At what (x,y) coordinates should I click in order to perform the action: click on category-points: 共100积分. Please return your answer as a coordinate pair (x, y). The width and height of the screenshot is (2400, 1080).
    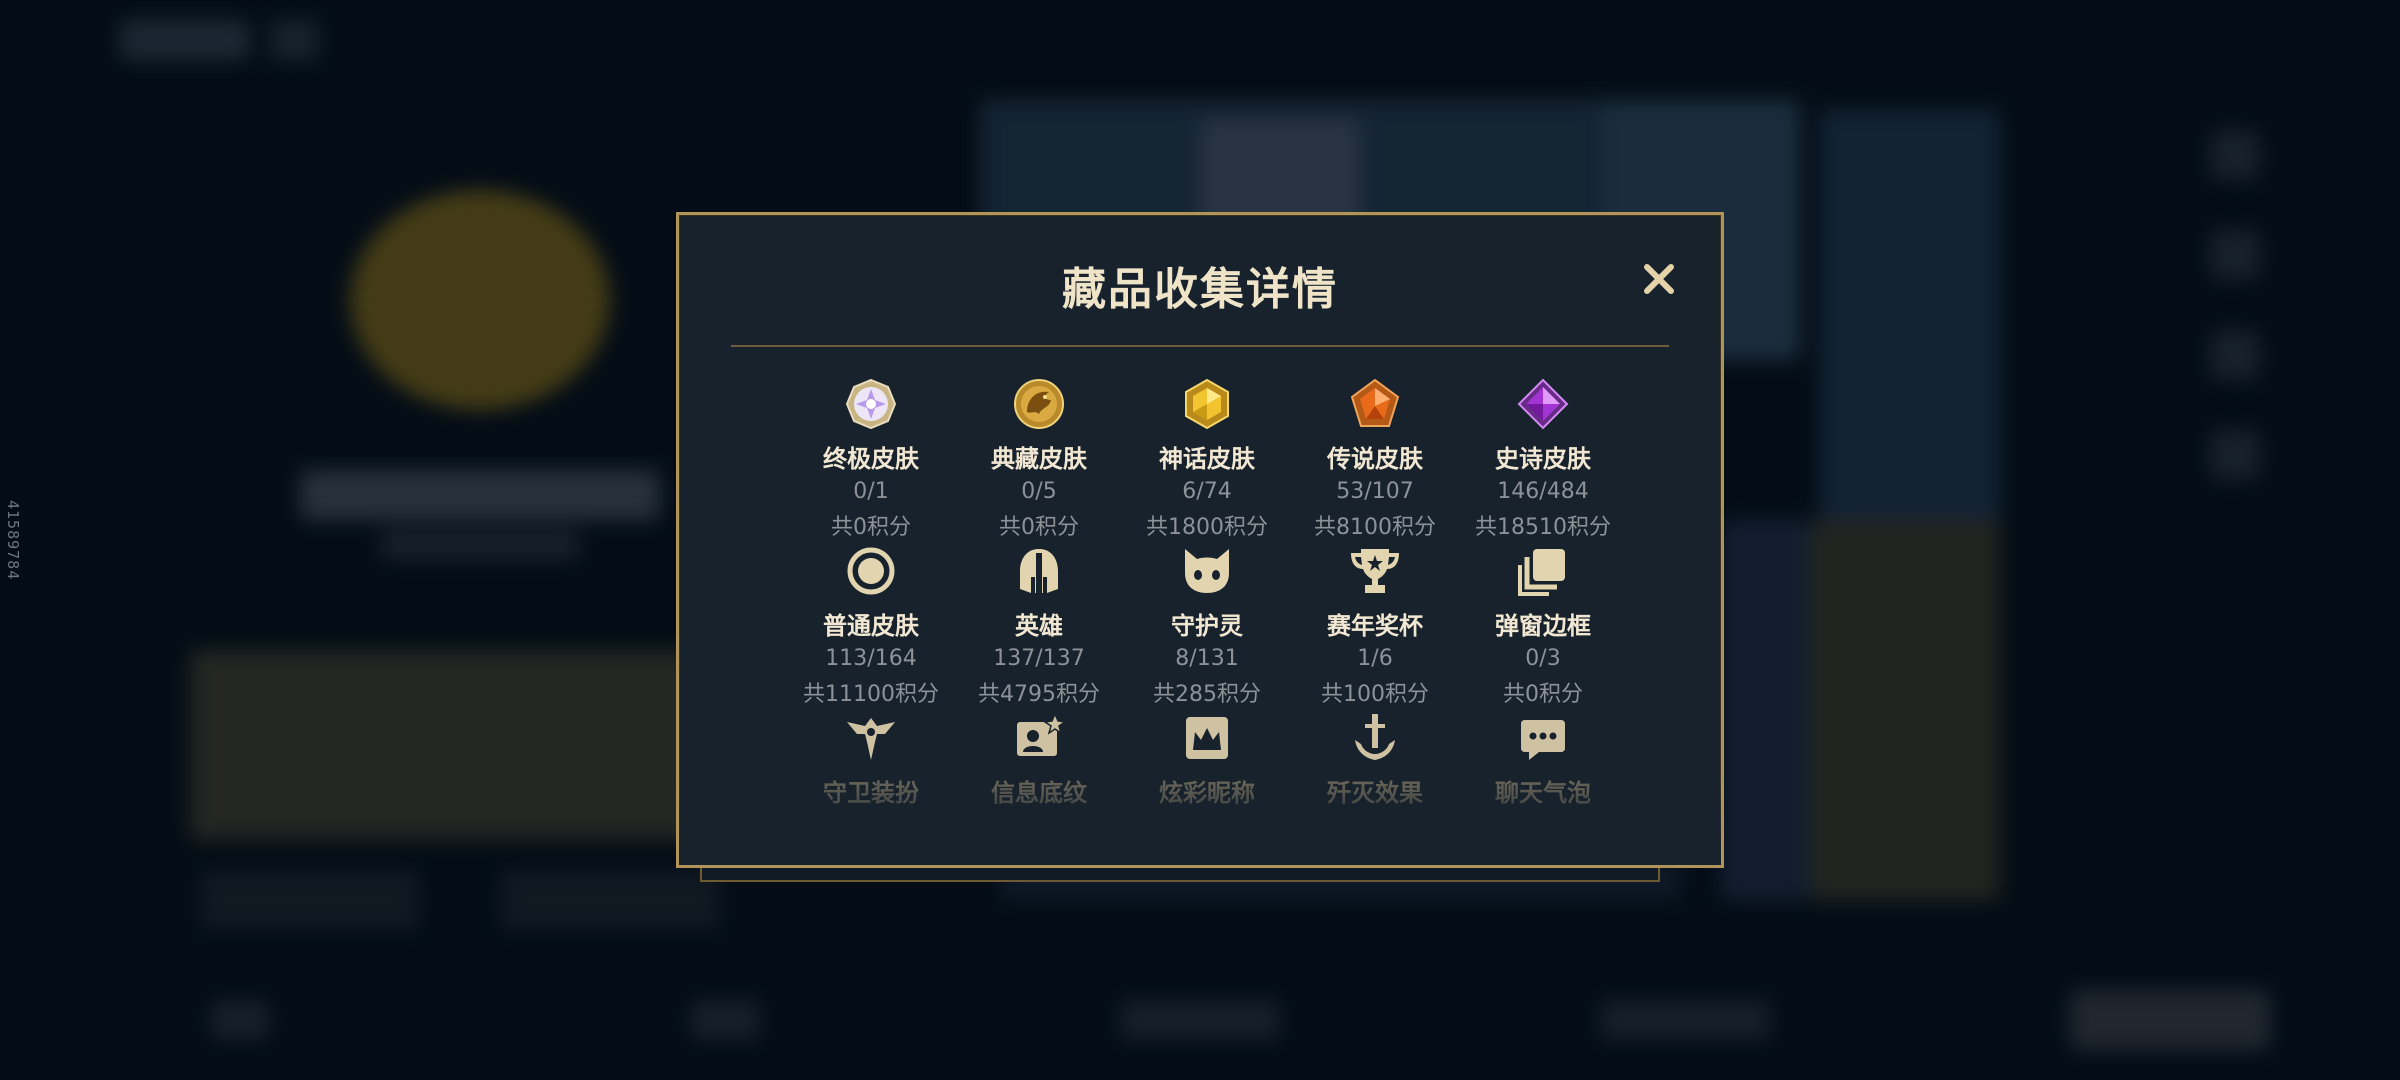
    Looking at the image, I should click on (1375, 694).